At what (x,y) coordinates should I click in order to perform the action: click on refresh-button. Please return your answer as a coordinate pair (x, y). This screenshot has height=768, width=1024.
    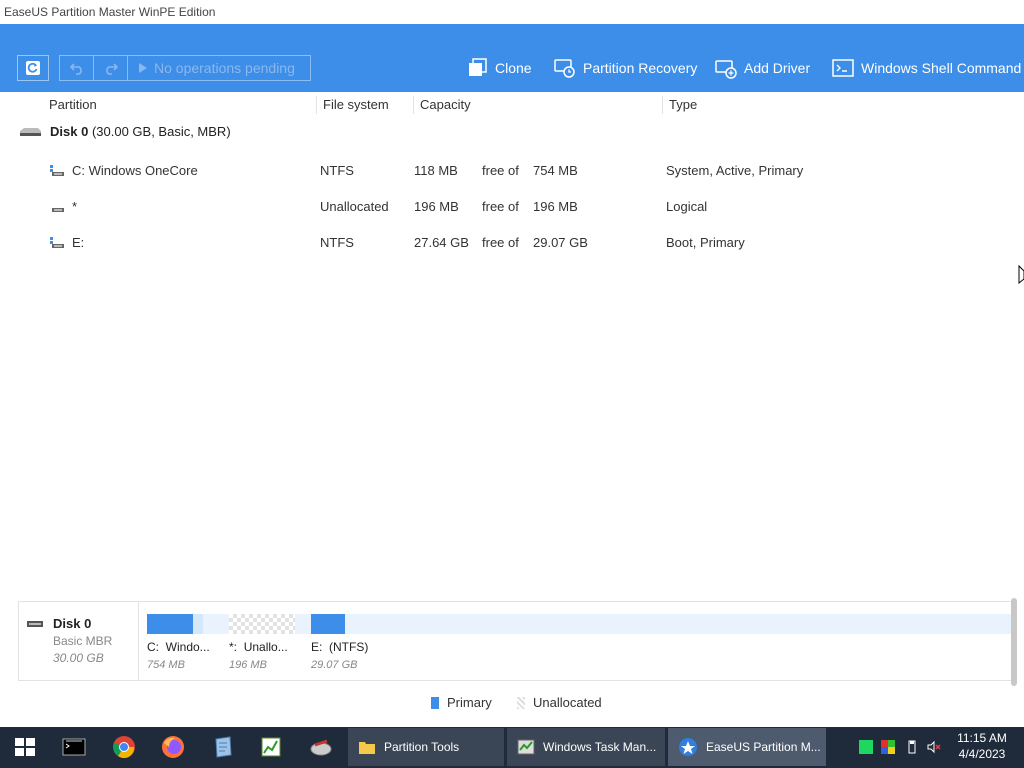
    Looking at the image, I should click on (33, 68).